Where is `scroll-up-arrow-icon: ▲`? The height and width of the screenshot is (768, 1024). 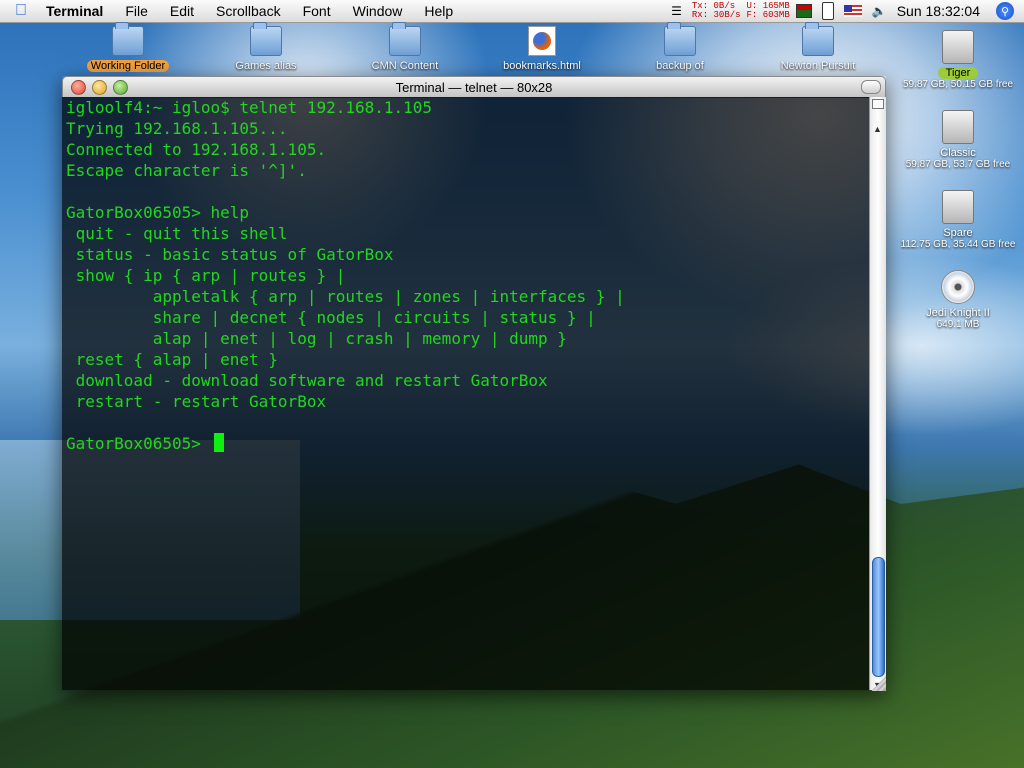
scroll-up-arrow-icon: ▲ is located at coordinates (877, 129).